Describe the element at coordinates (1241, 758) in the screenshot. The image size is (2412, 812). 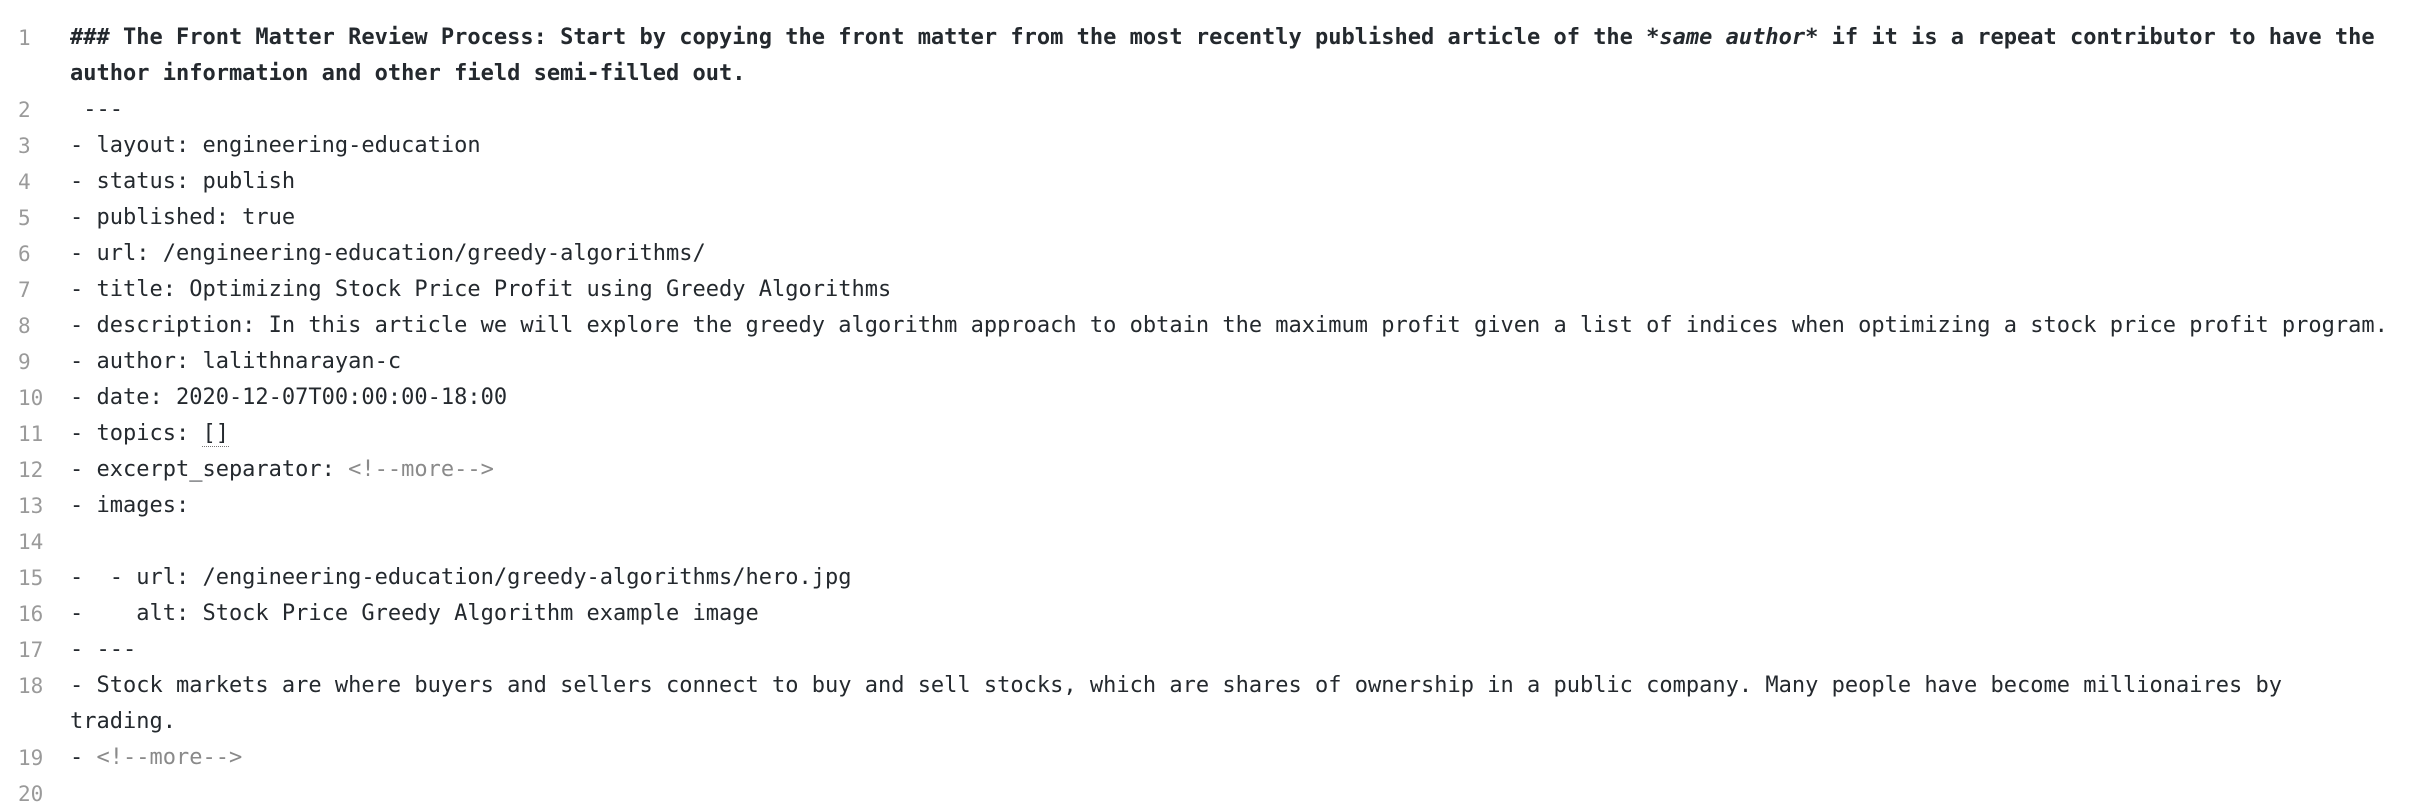
I see `code-line: - <!--more-->` at that location.